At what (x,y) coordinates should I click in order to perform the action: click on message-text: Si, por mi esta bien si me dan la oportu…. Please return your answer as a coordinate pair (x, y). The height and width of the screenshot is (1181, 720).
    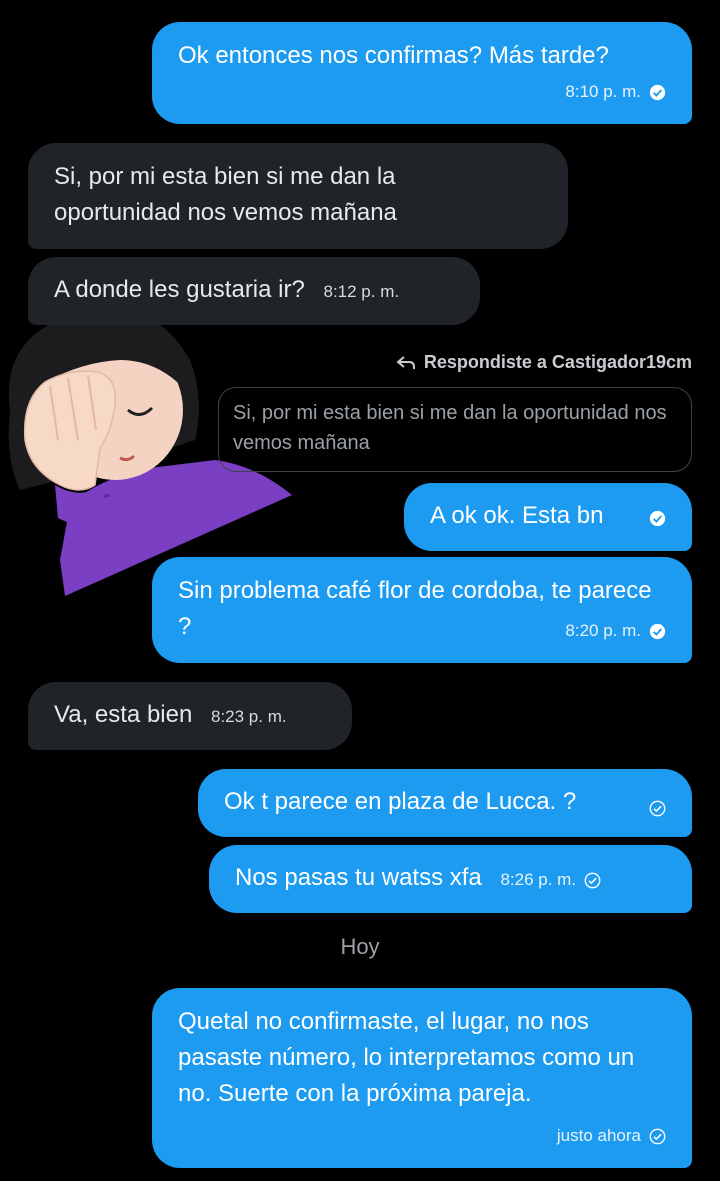
    Looking at the image, I should click on (225, 194).